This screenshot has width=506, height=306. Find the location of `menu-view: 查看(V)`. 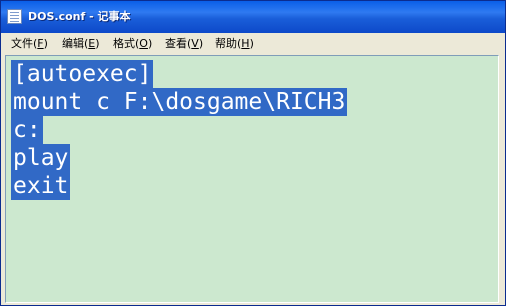

menu-view: 查看(V) is located at coordinates (184, 44).